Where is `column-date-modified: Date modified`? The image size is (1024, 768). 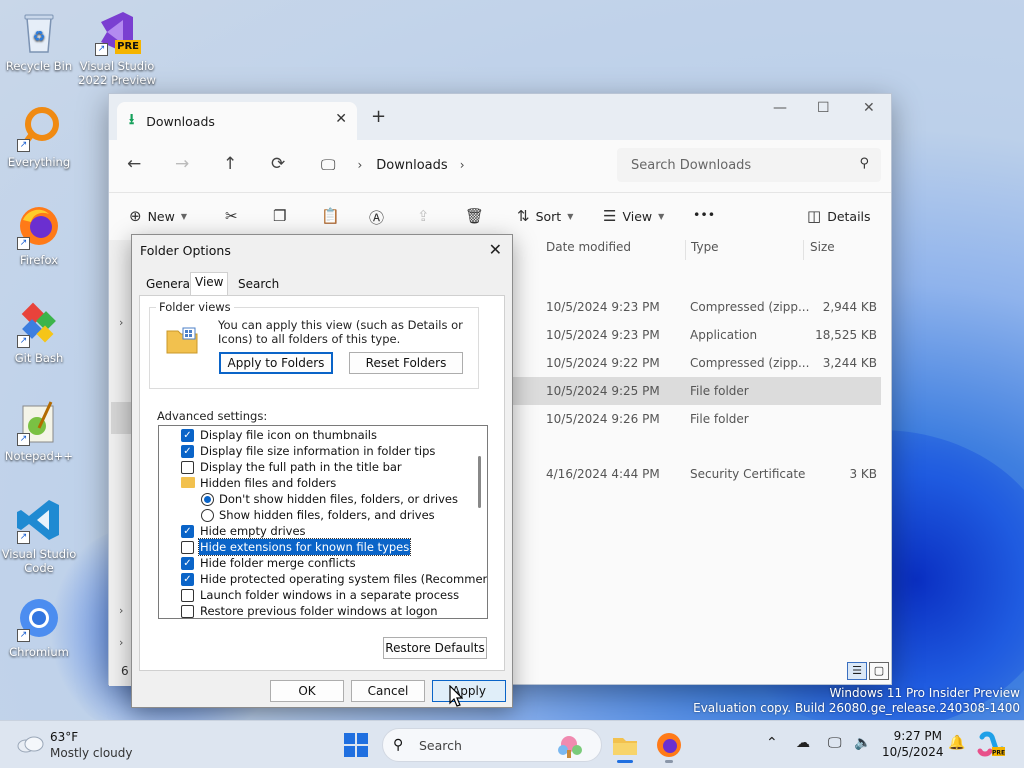 column-date-modified: Date modified is located at coordinates (588, 247).